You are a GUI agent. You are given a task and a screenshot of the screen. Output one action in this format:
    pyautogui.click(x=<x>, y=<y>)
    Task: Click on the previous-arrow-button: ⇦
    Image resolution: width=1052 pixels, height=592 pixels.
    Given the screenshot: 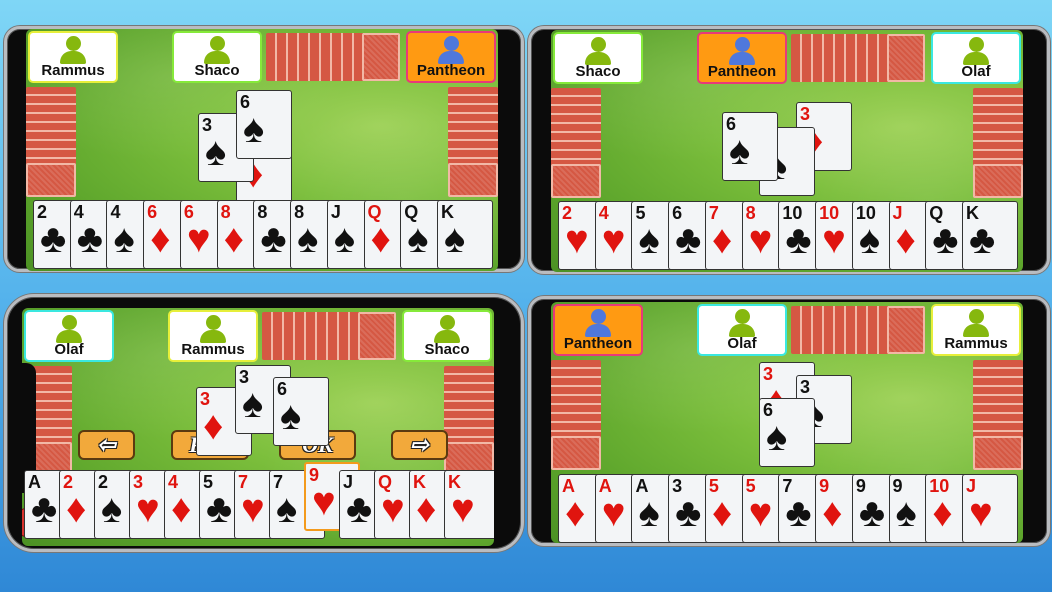 What is the action you would take?
    pyautogui.click(x=106, y=445)
    